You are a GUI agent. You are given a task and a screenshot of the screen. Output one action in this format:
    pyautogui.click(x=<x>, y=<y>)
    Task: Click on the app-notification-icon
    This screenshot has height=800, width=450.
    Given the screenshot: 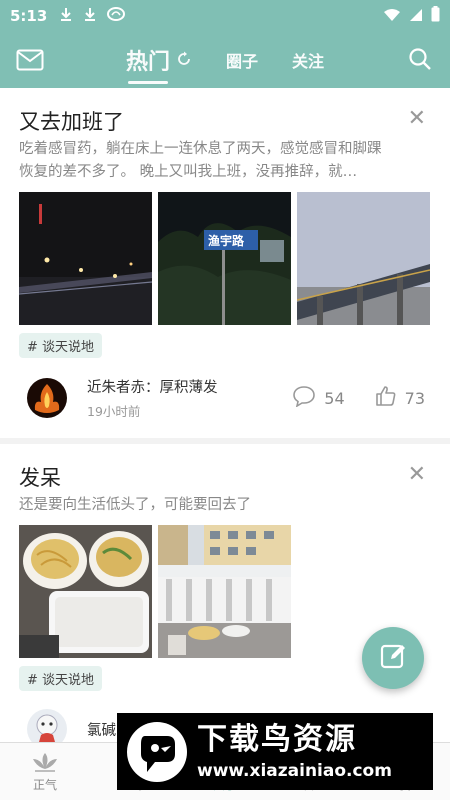 What is the action you would take?
    pyautogui.click(x=116, y=16)
    